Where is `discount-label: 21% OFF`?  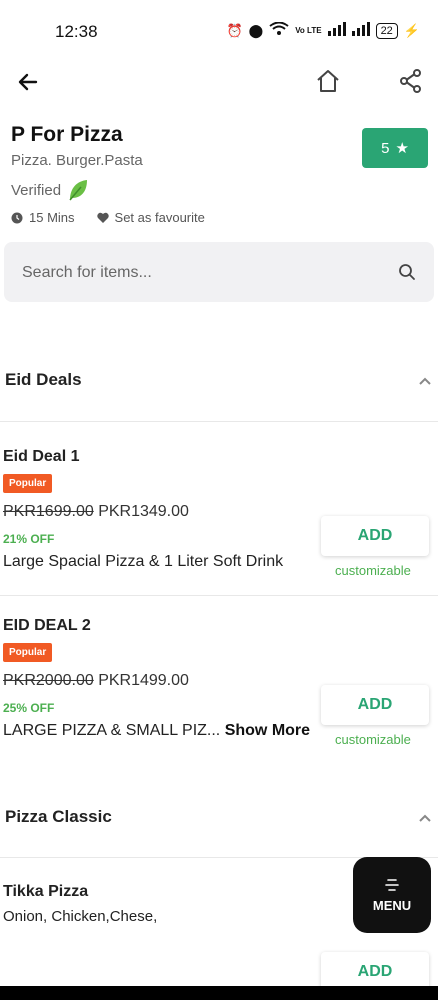
discount-label: 21% OFF is located at coordinates (29, 539).